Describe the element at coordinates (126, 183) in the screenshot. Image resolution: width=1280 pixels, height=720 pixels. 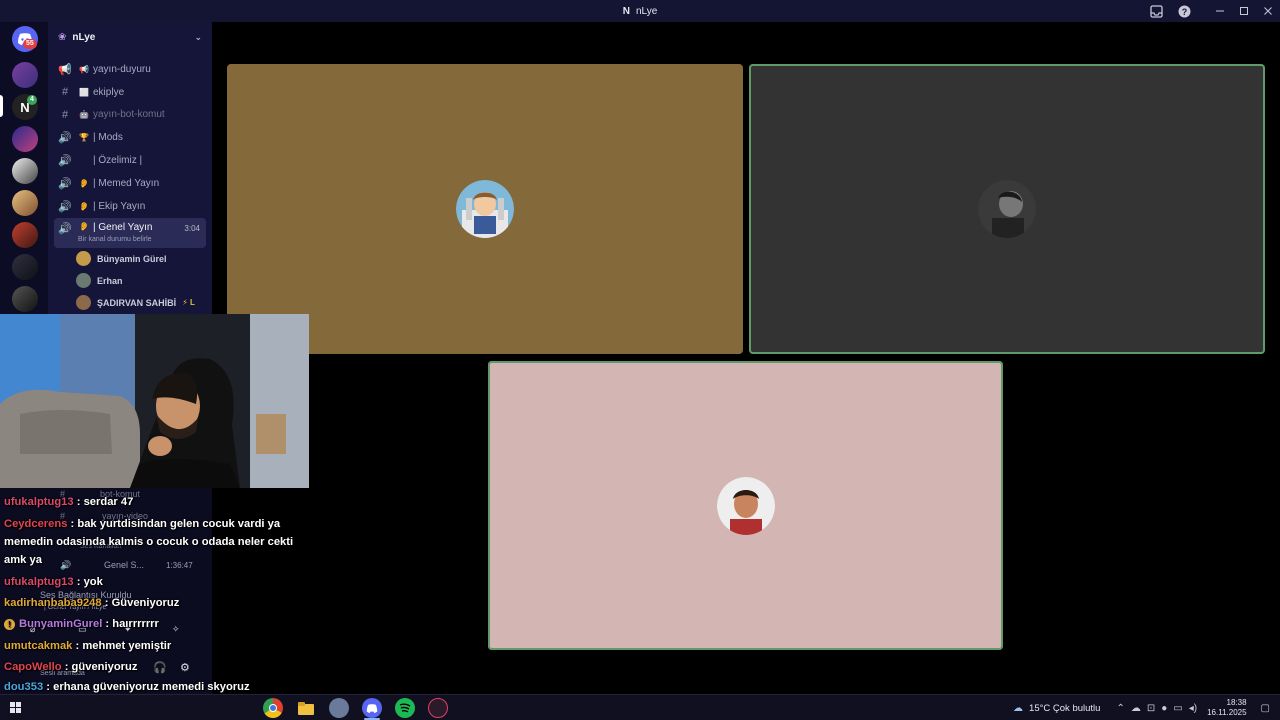
I see `channel-name: | Memed Yayın` at that location.